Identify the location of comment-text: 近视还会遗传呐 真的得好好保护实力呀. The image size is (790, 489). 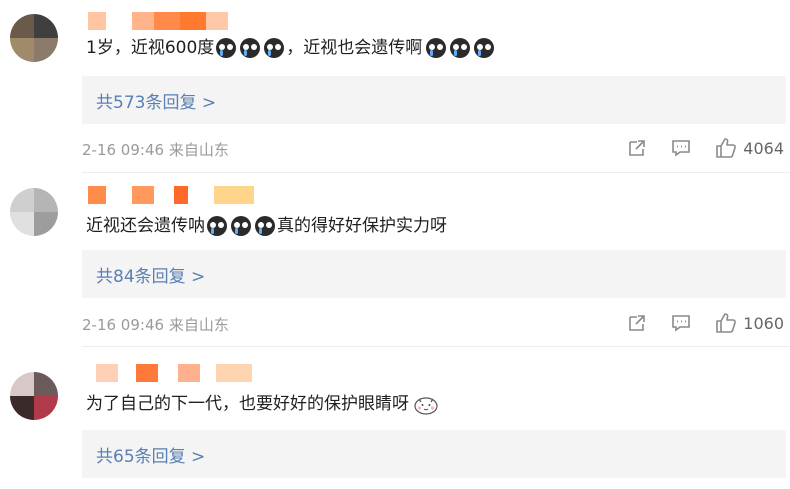
(266, 226).